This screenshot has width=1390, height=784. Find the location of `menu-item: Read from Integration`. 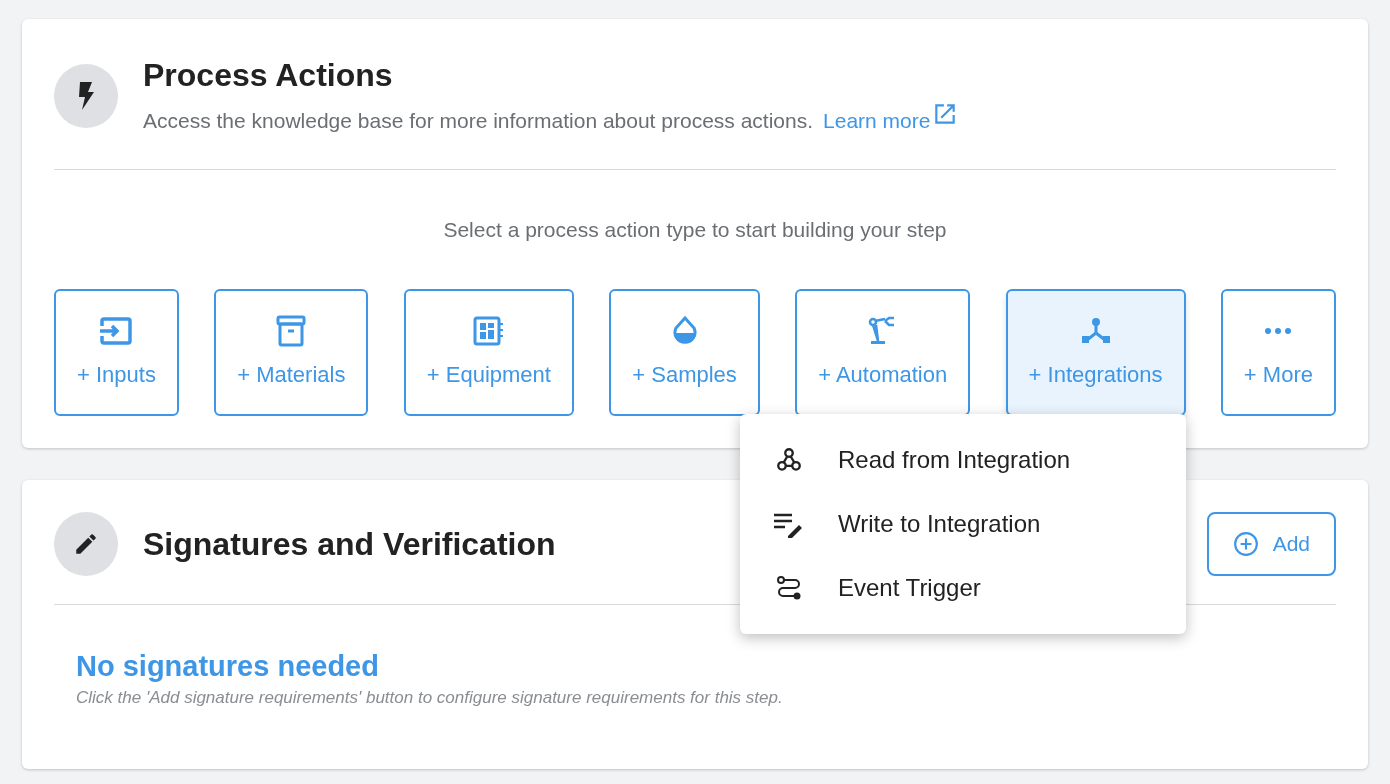

menu-item: Read from Integration is located at coordinates (963, 460).